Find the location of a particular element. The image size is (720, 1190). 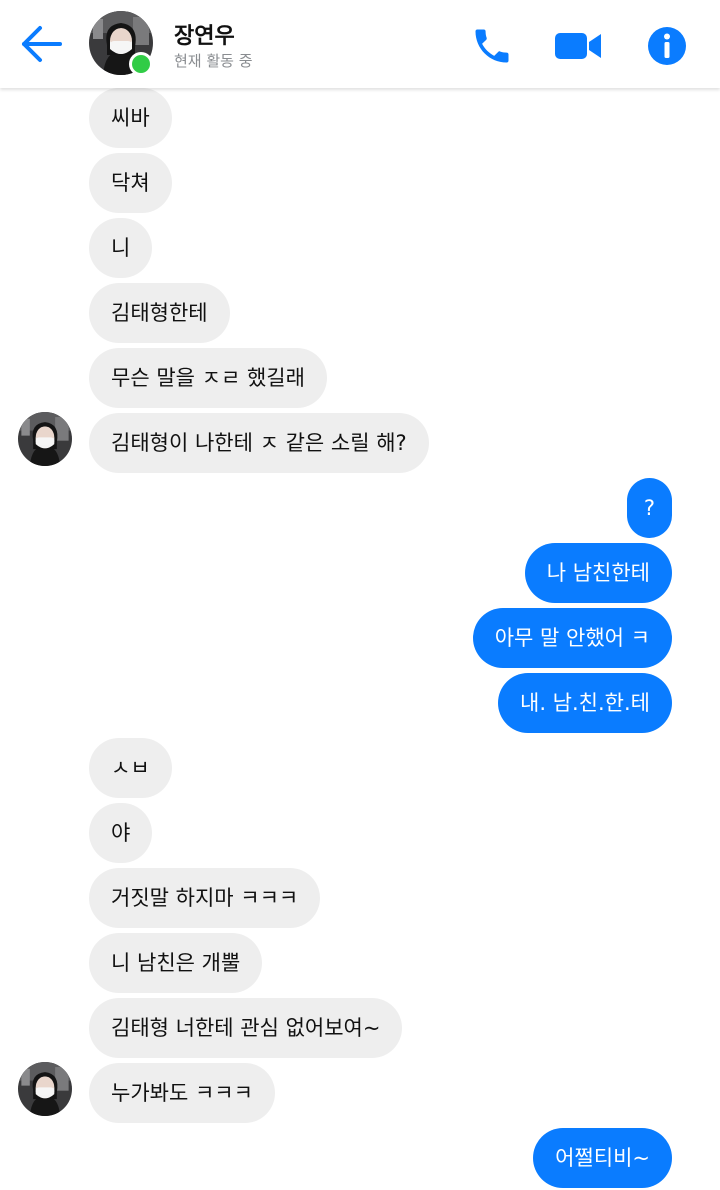

contact-name: 장연우 is located at coordinates (204, 34).